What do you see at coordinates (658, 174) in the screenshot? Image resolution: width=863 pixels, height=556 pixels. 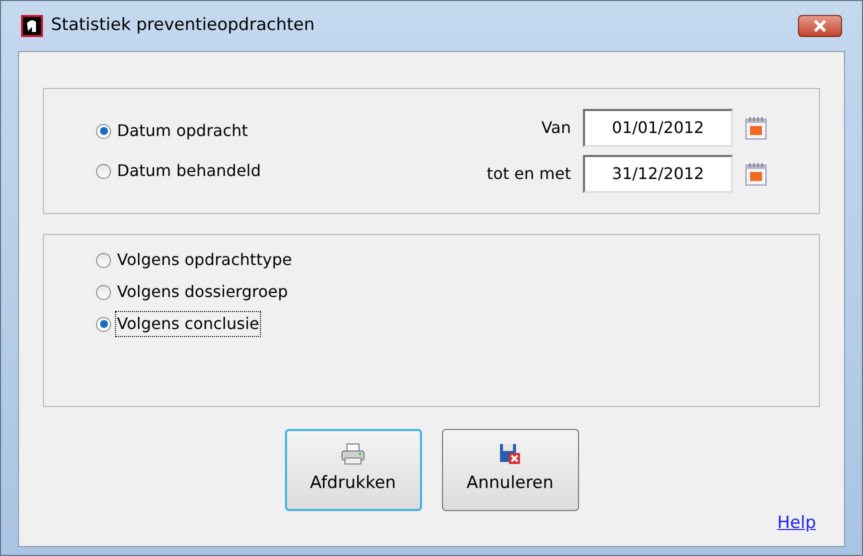 I see `date-field: 31/12/2012` at bounding box center [658, 174].